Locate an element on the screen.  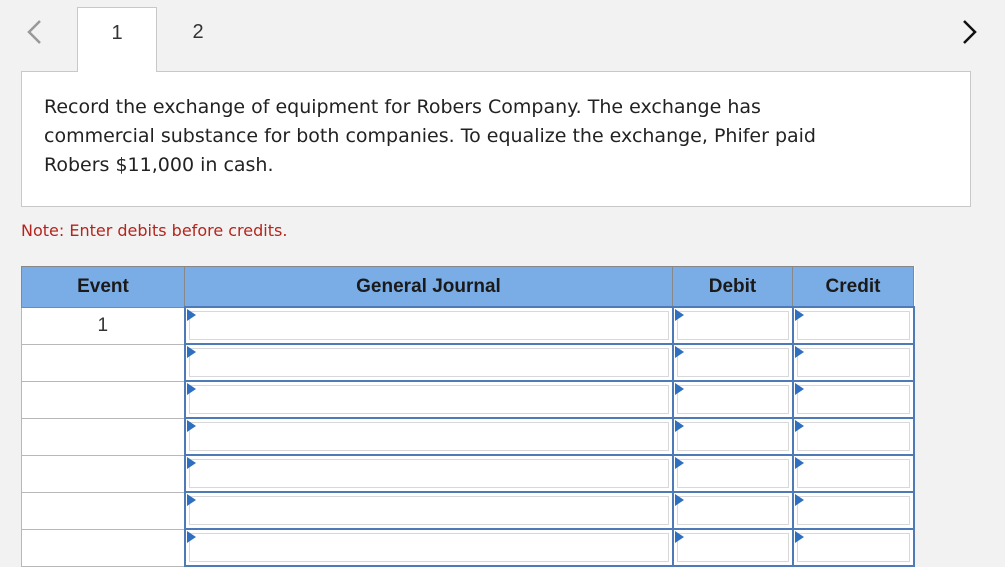
note-text: Note: Enter debits before credits. is located at coordinates (154, 230).